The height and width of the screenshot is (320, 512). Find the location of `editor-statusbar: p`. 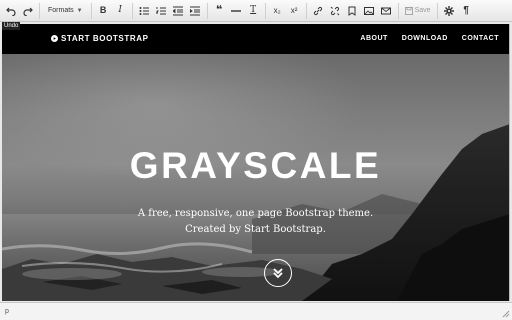

editor-statusbar: p is located at coordinates (256, 311).